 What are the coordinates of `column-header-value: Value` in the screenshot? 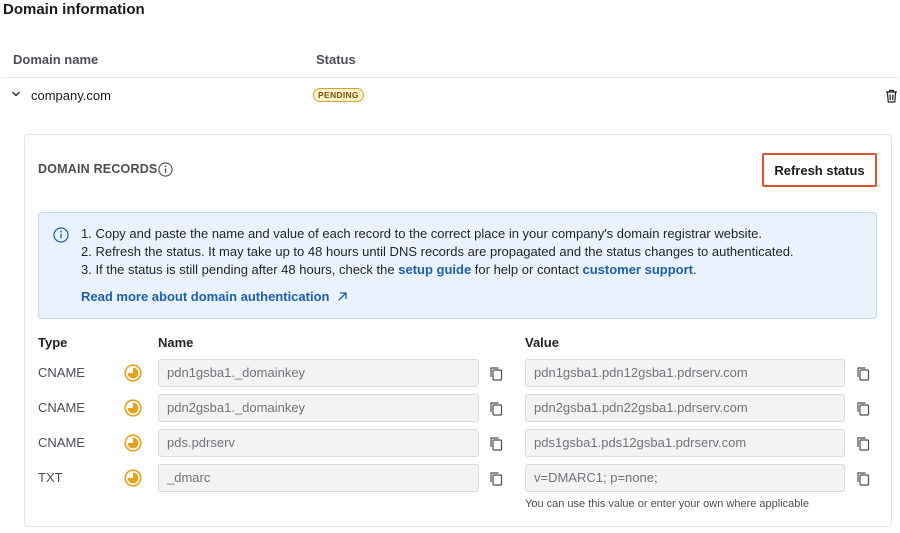 It's located at (542, 342).